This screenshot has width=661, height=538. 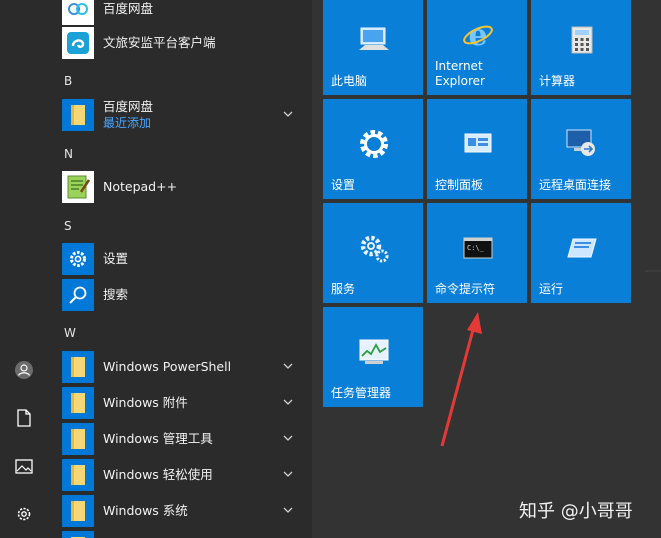 What do you see at coordinates (374, 248) in the screenshot?
I see `services-gear-icon` at bounding box center [374, 248].